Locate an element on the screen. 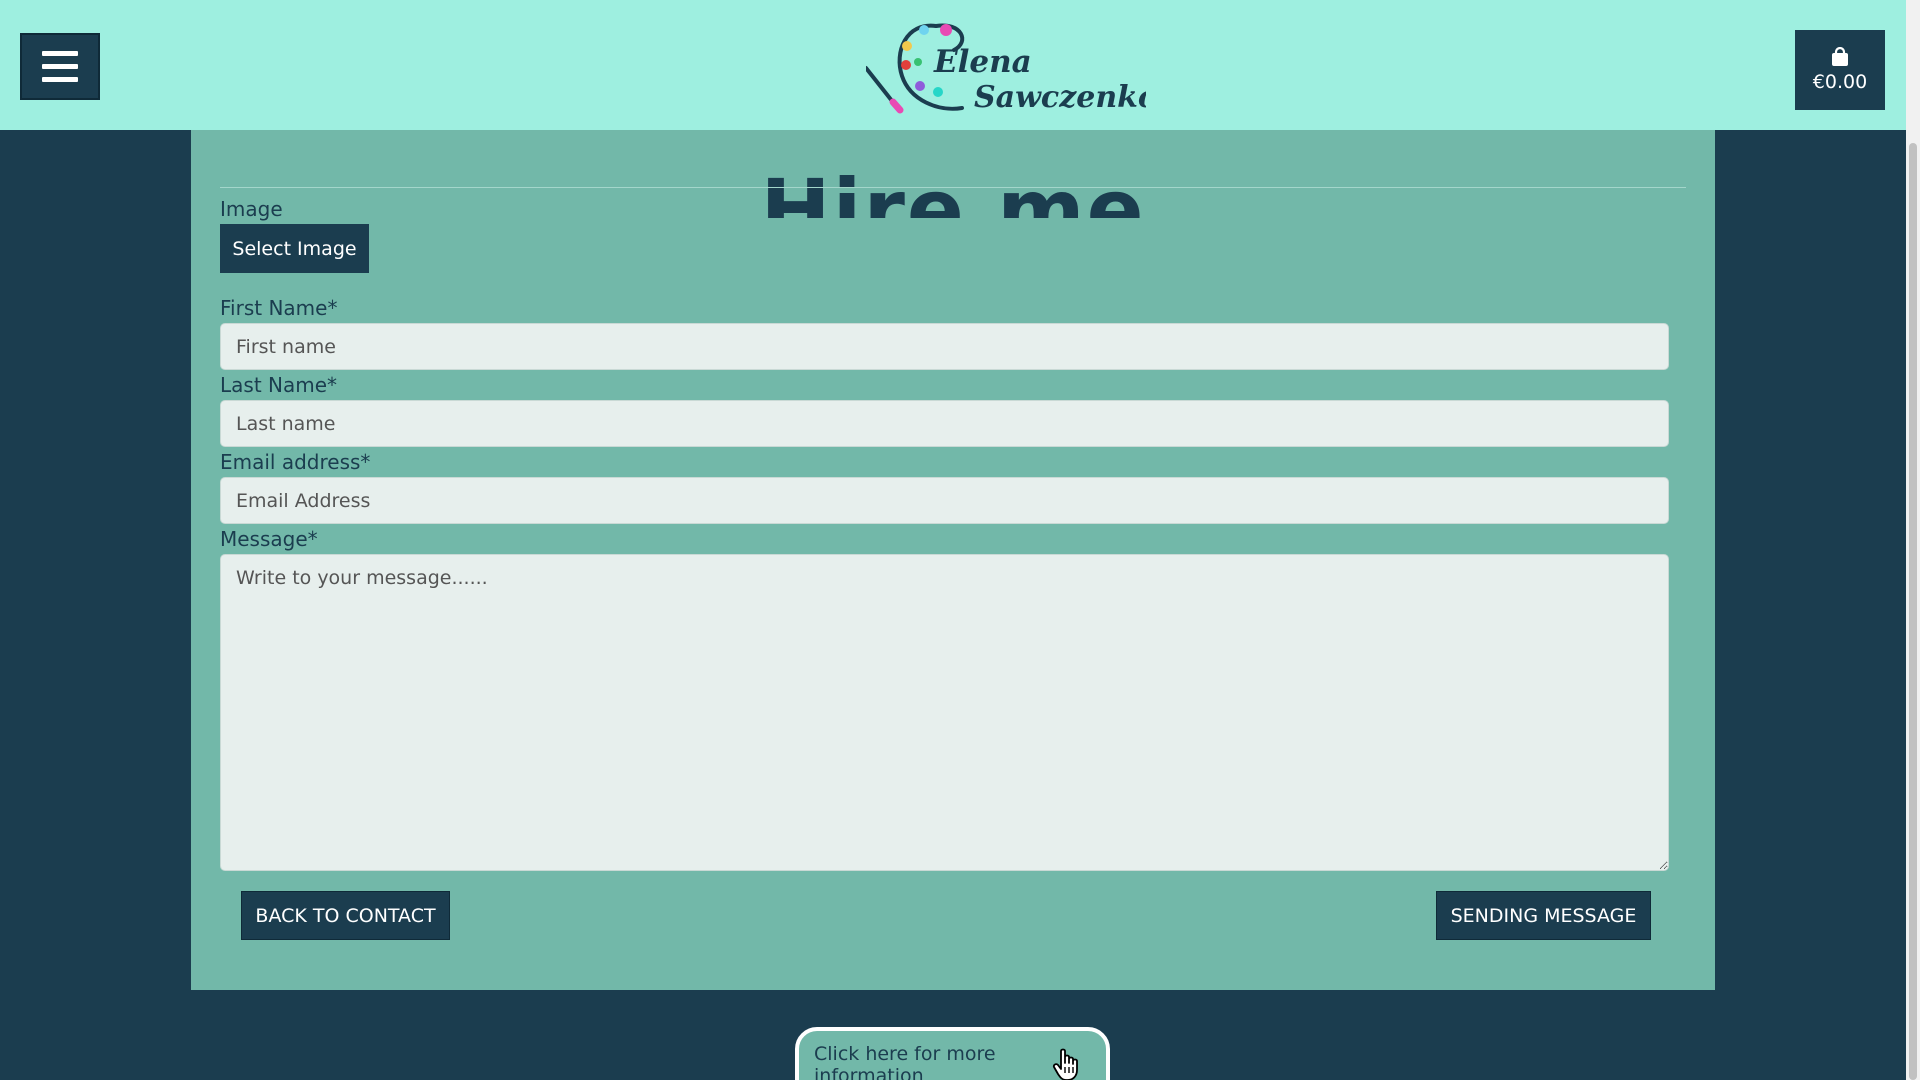  back-to-contact-button: BACK TO CONTACT is located at coordinates (345, 915).